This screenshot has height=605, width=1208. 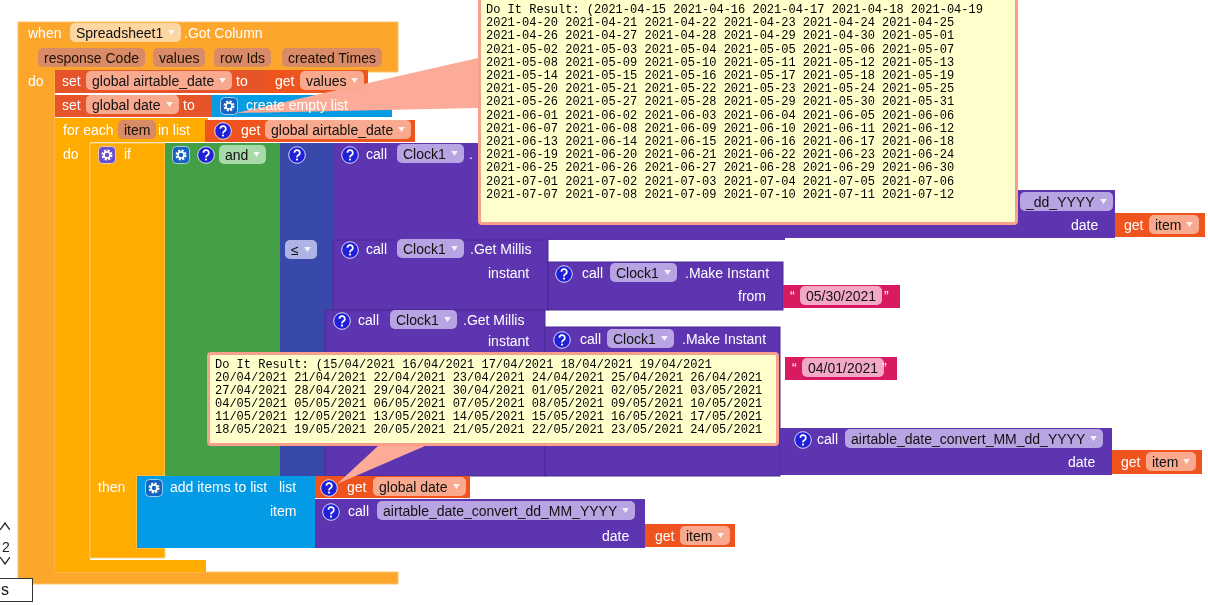 I want to click on quote-mark: ”, so click(x=884, y=368).